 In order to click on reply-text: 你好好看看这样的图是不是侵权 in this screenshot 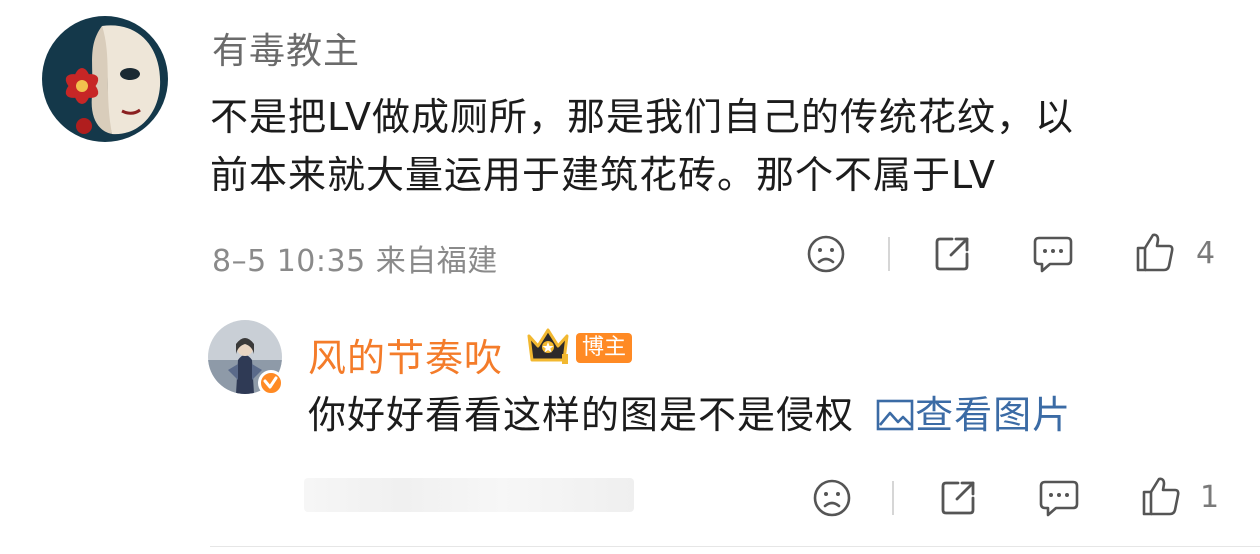, I will do `click(581, 415)`.